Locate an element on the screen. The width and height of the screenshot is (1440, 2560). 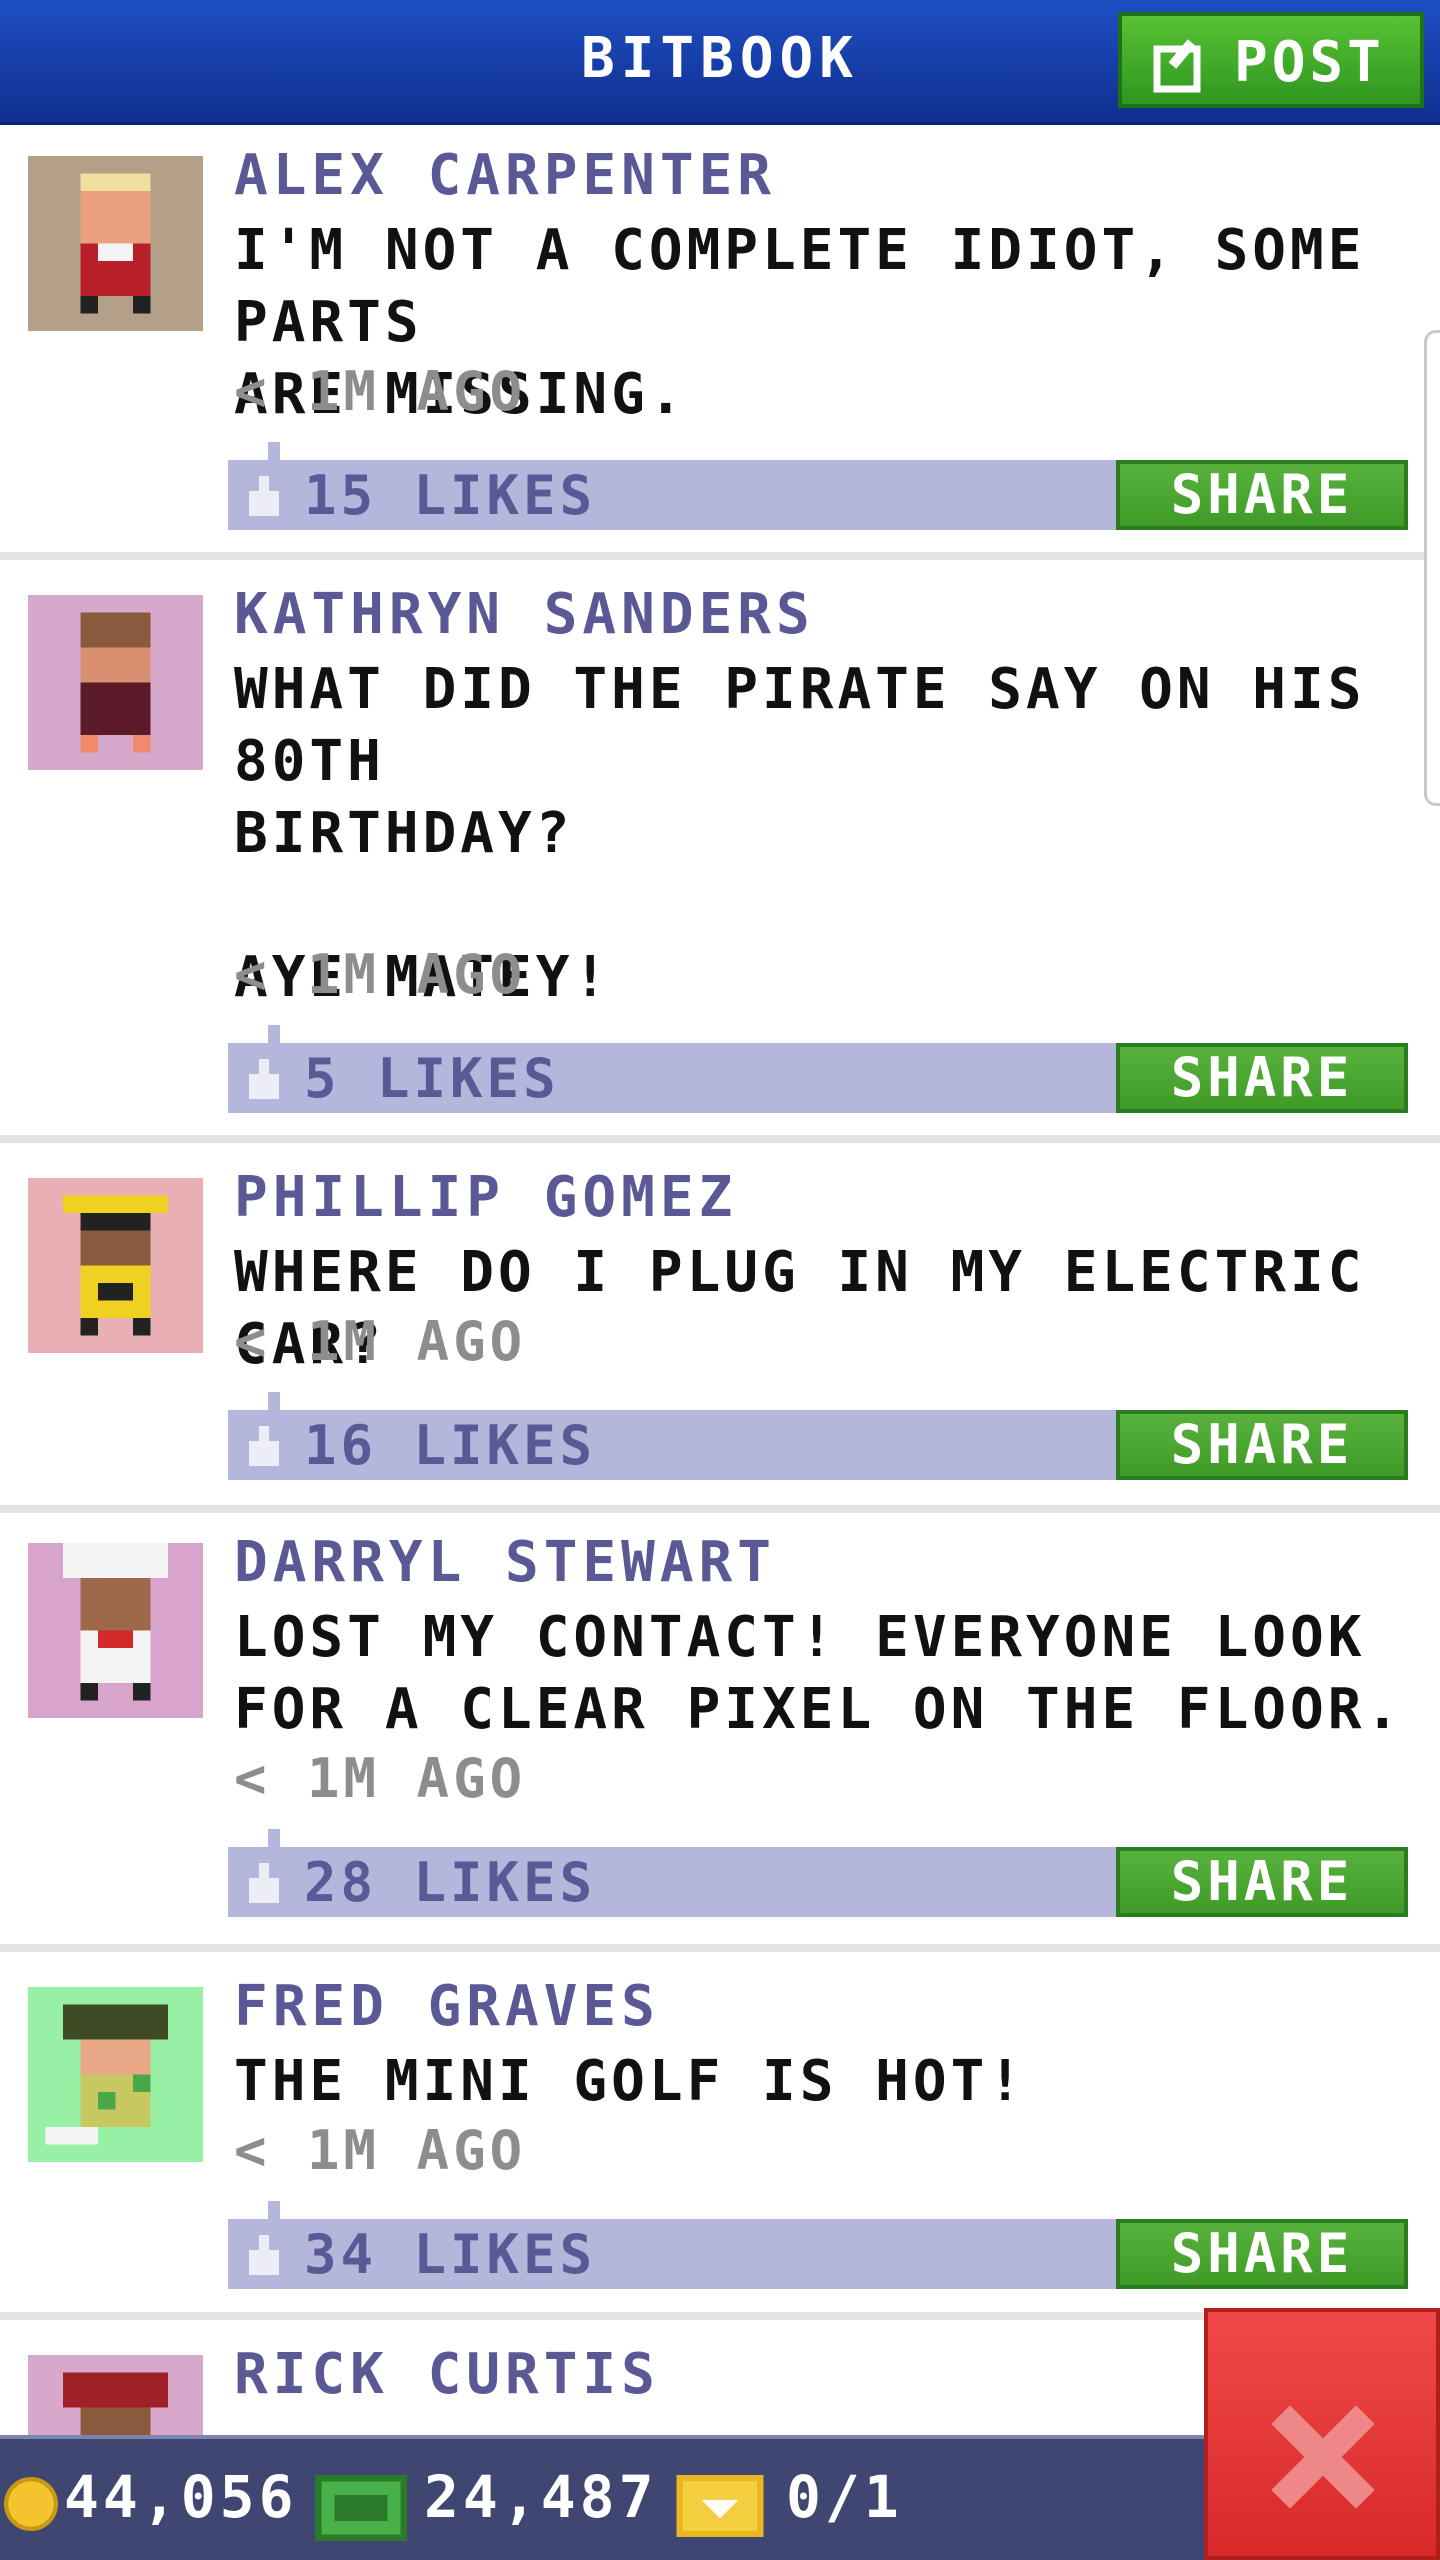
like-count: 34 LIKES is located at coordinates (450, 2254).